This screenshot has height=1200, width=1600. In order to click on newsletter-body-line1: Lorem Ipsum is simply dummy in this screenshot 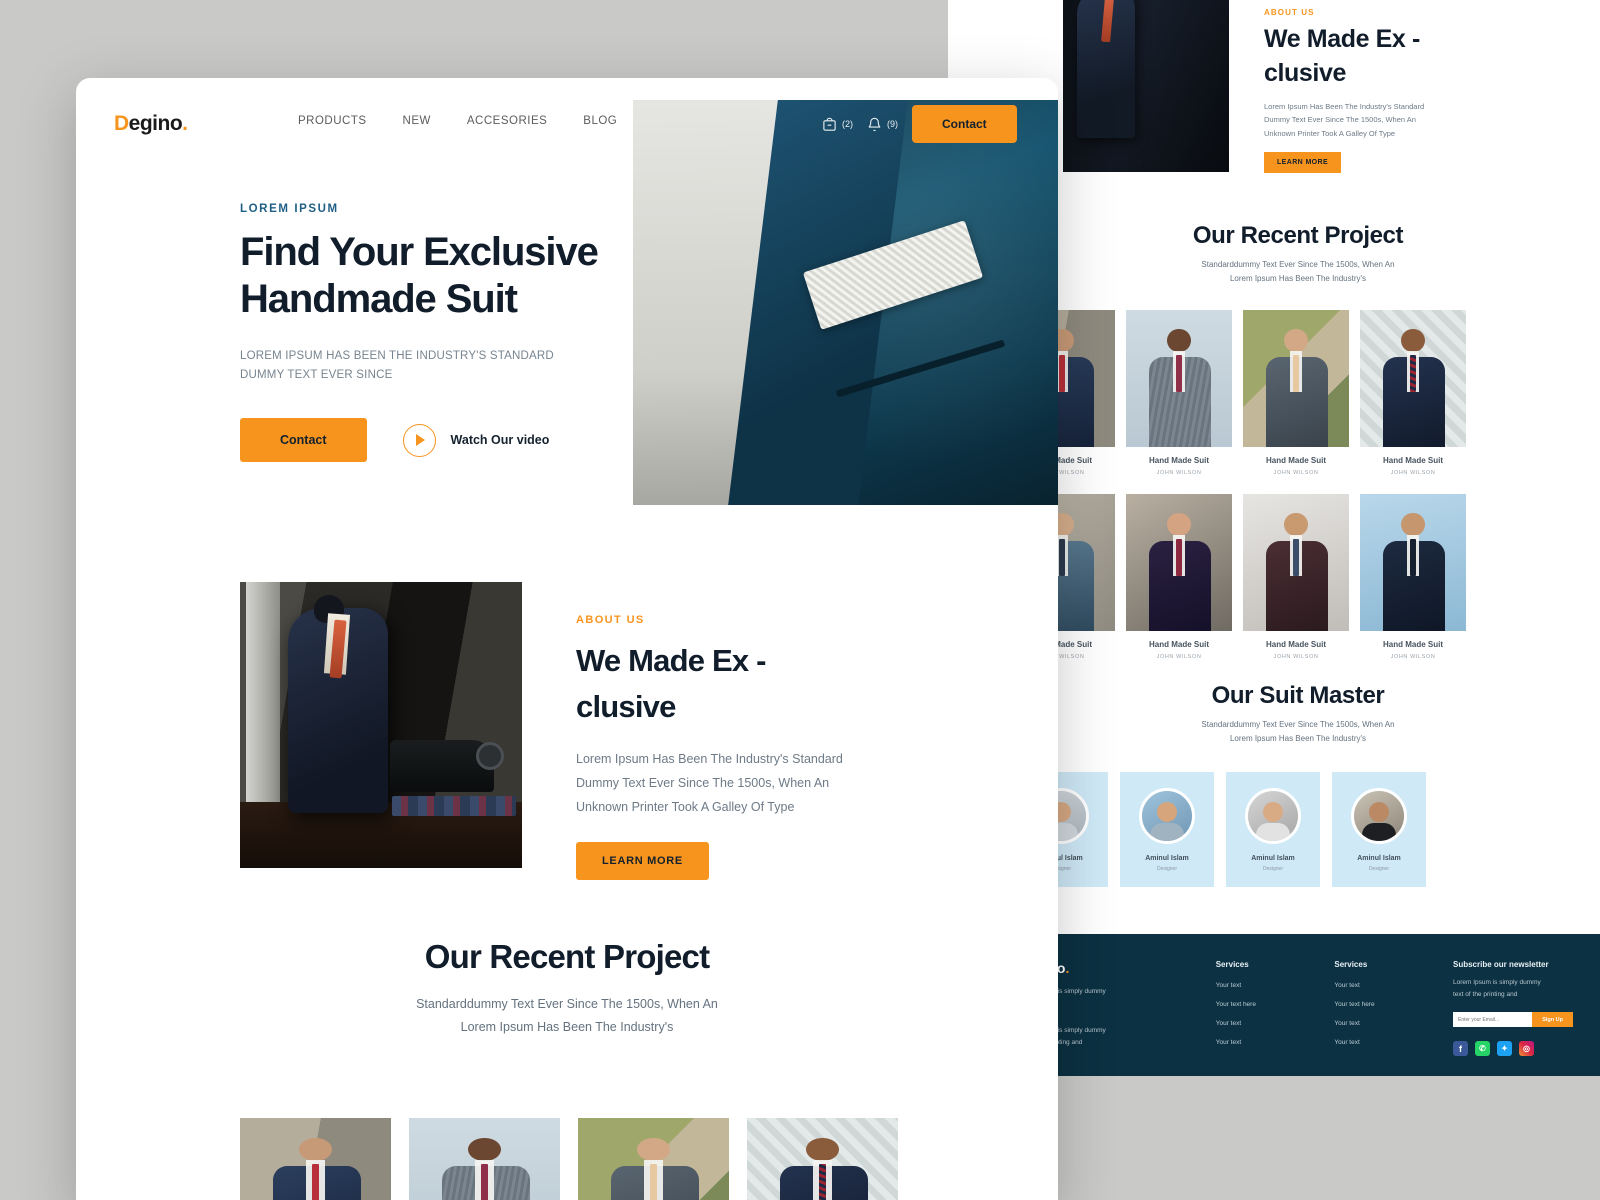, I will do `click(1497, 982)`.